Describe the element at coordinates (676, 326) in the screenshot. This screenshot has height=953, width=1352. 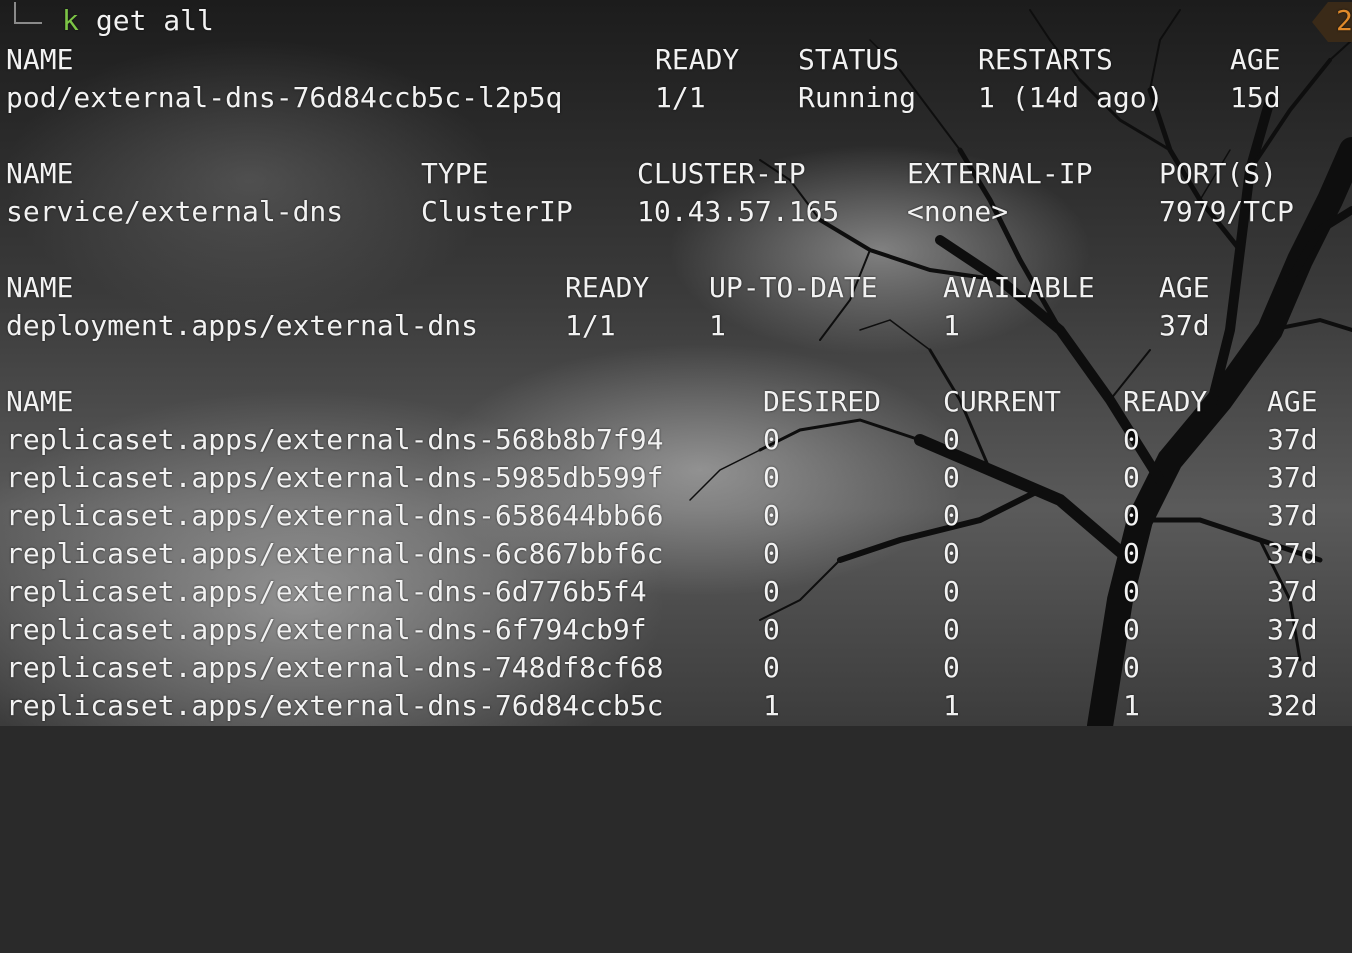
I see `deployments-row: deployment.apps/external-dns 1/1 1 1 37d` at that location.